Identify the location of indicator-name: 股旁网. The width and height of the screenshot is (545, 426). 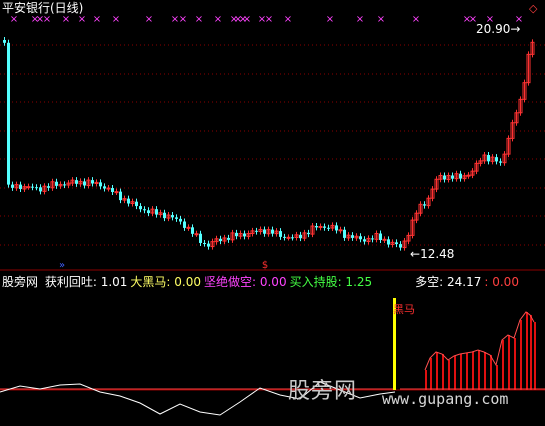
(20, 282).